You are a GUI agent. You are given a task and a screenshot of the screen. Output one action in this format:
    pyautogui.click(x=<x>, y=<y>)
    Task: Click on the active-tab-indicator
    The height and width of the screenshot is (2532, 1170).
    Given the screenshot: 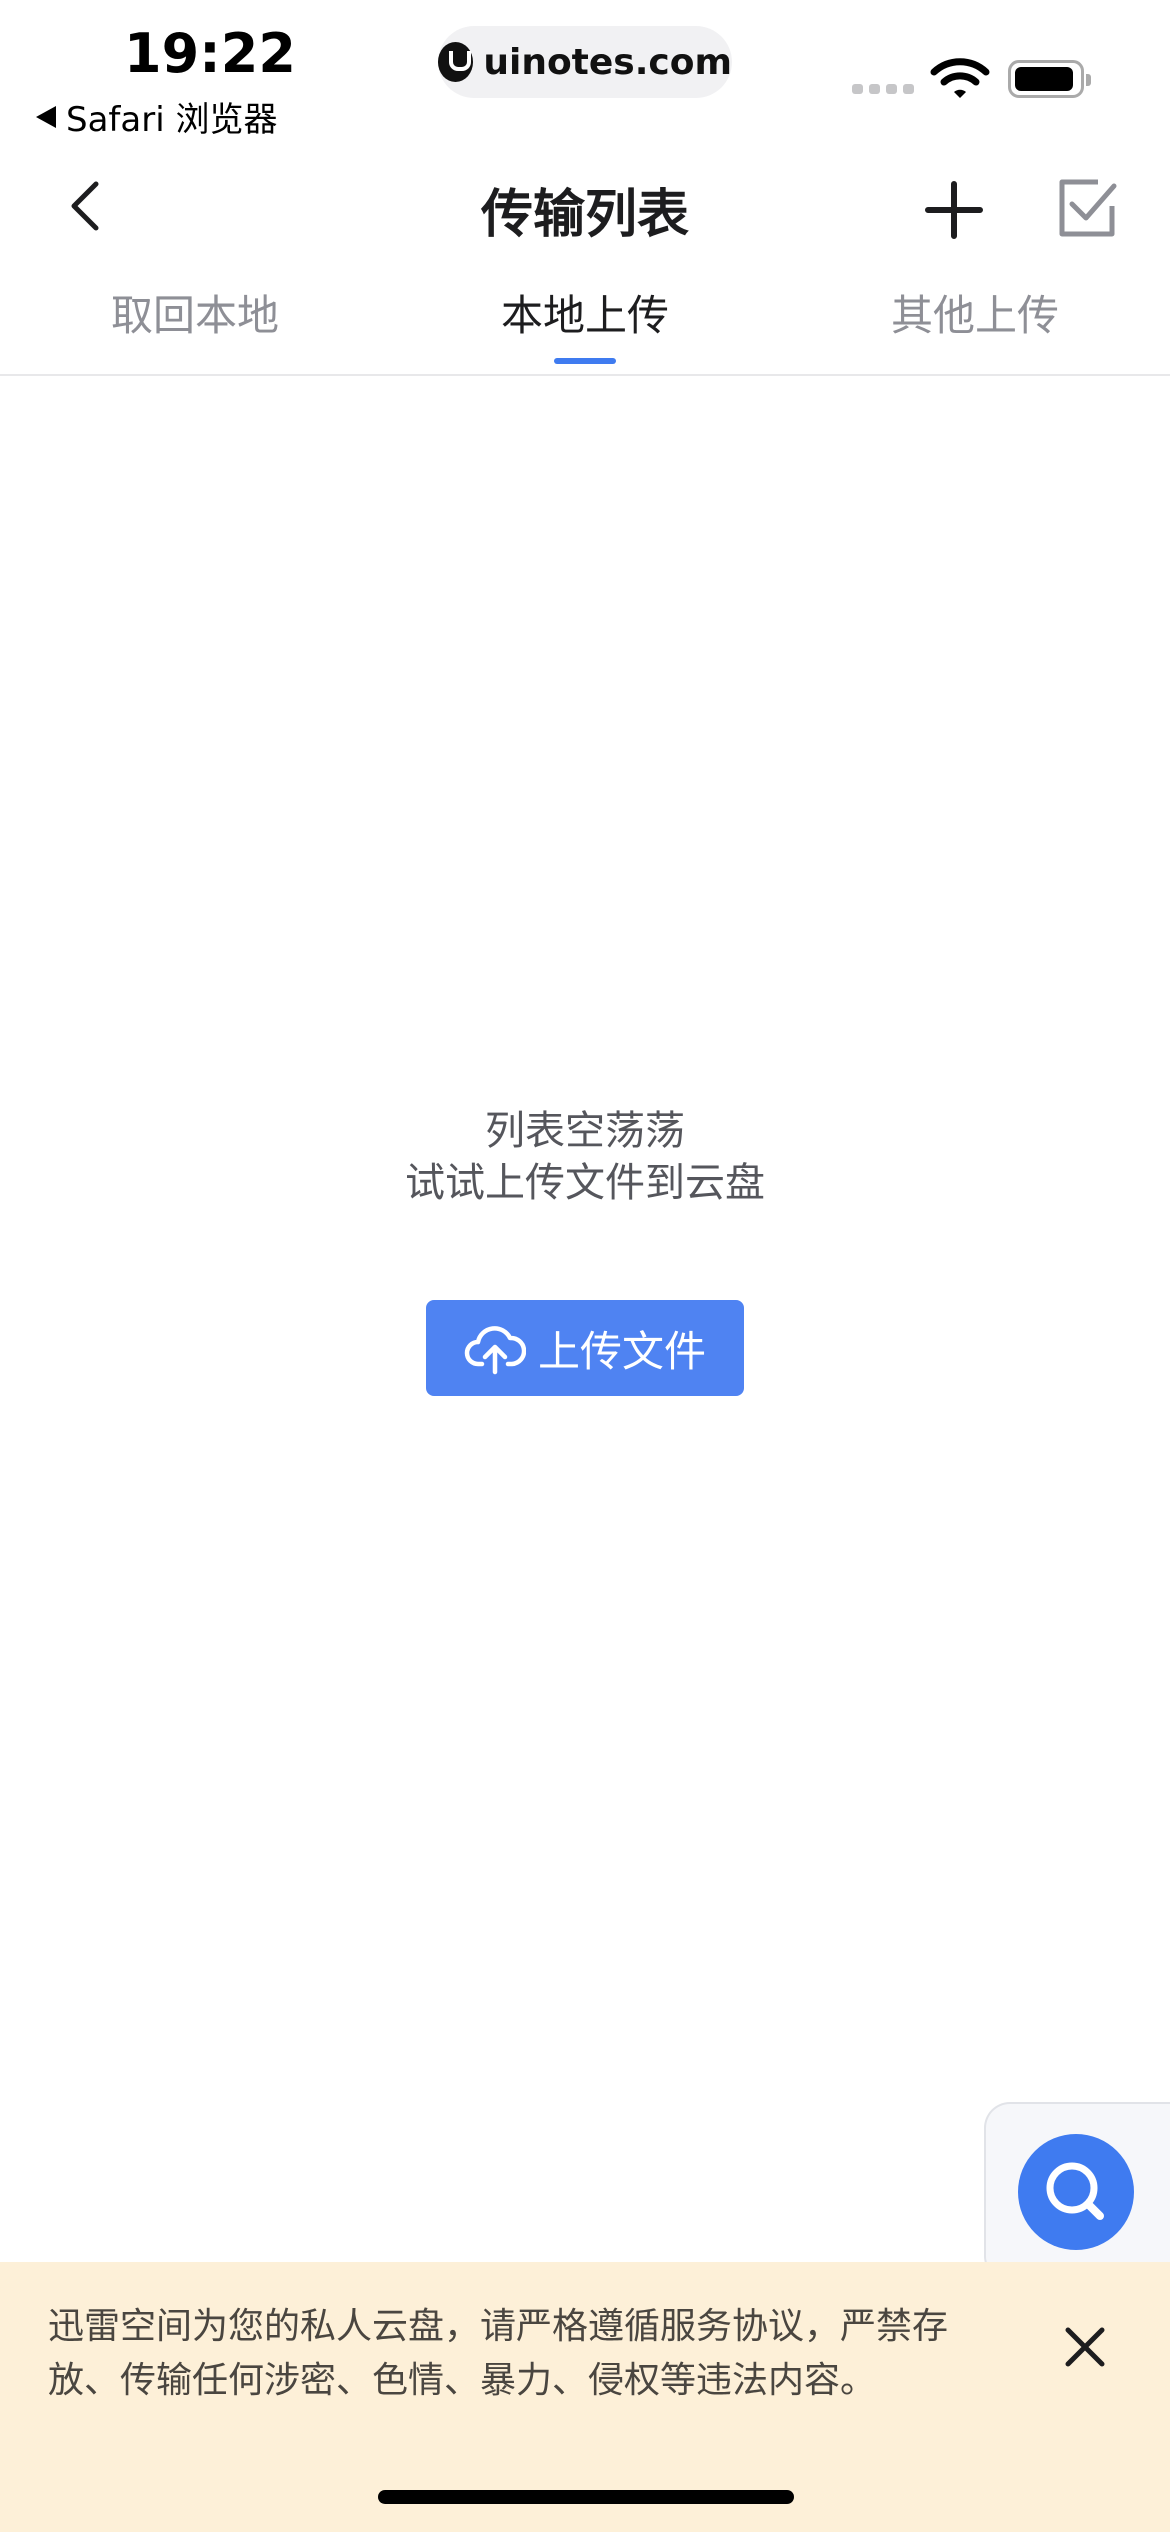 What is the action you would take?
    pyautogui.click(x=585, y=361)
    